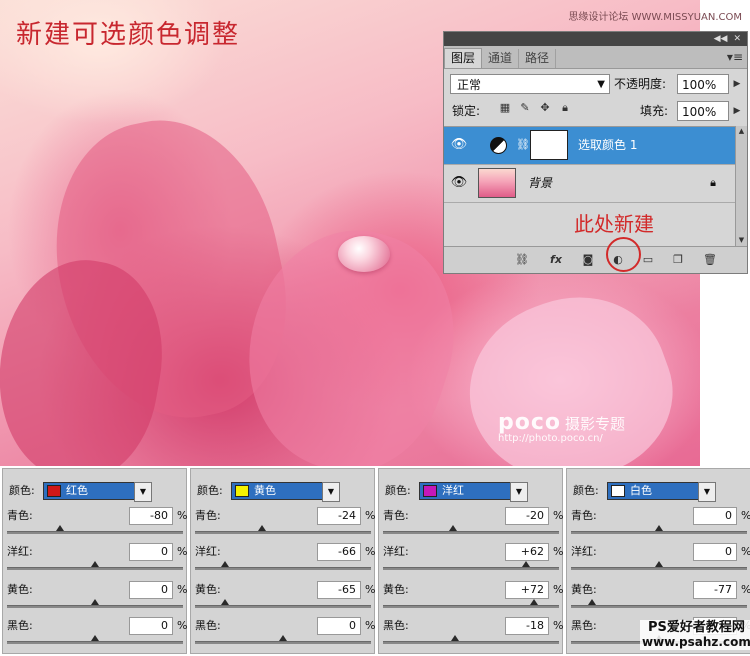 The image size is (750, 656). I want to click on layer-row-selective-color: 👁︎ ⛓︎ 选取颜色 1, so click(590, 146).